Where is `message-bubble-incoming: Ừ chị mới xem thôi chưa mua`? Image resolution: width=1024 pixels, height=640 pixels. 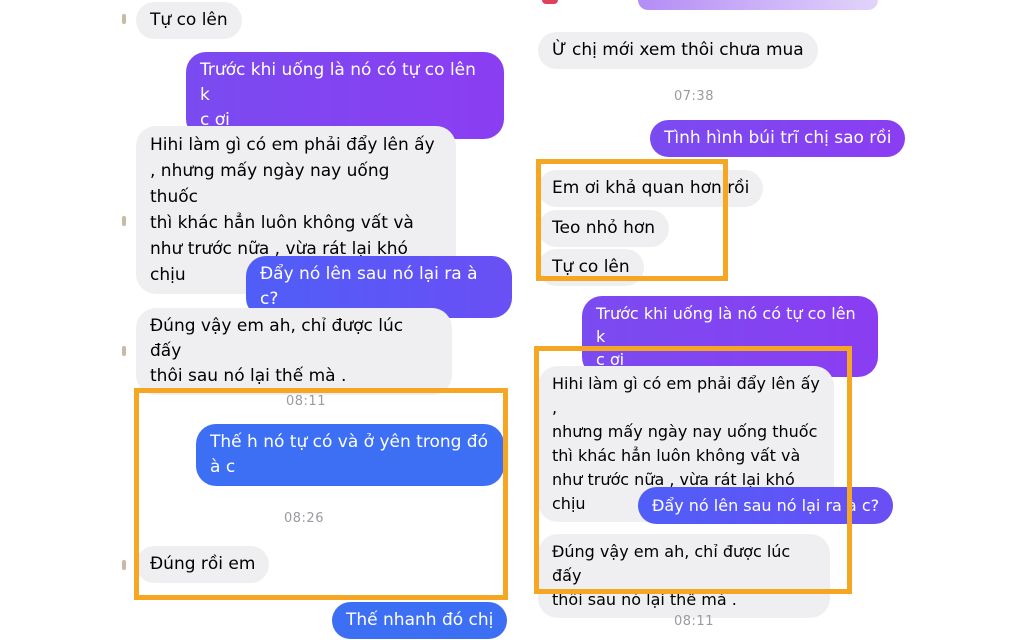
message-bubble-incoming: Ừ chị mới xem thôi chưa mua is located at coordinates (678, 50).